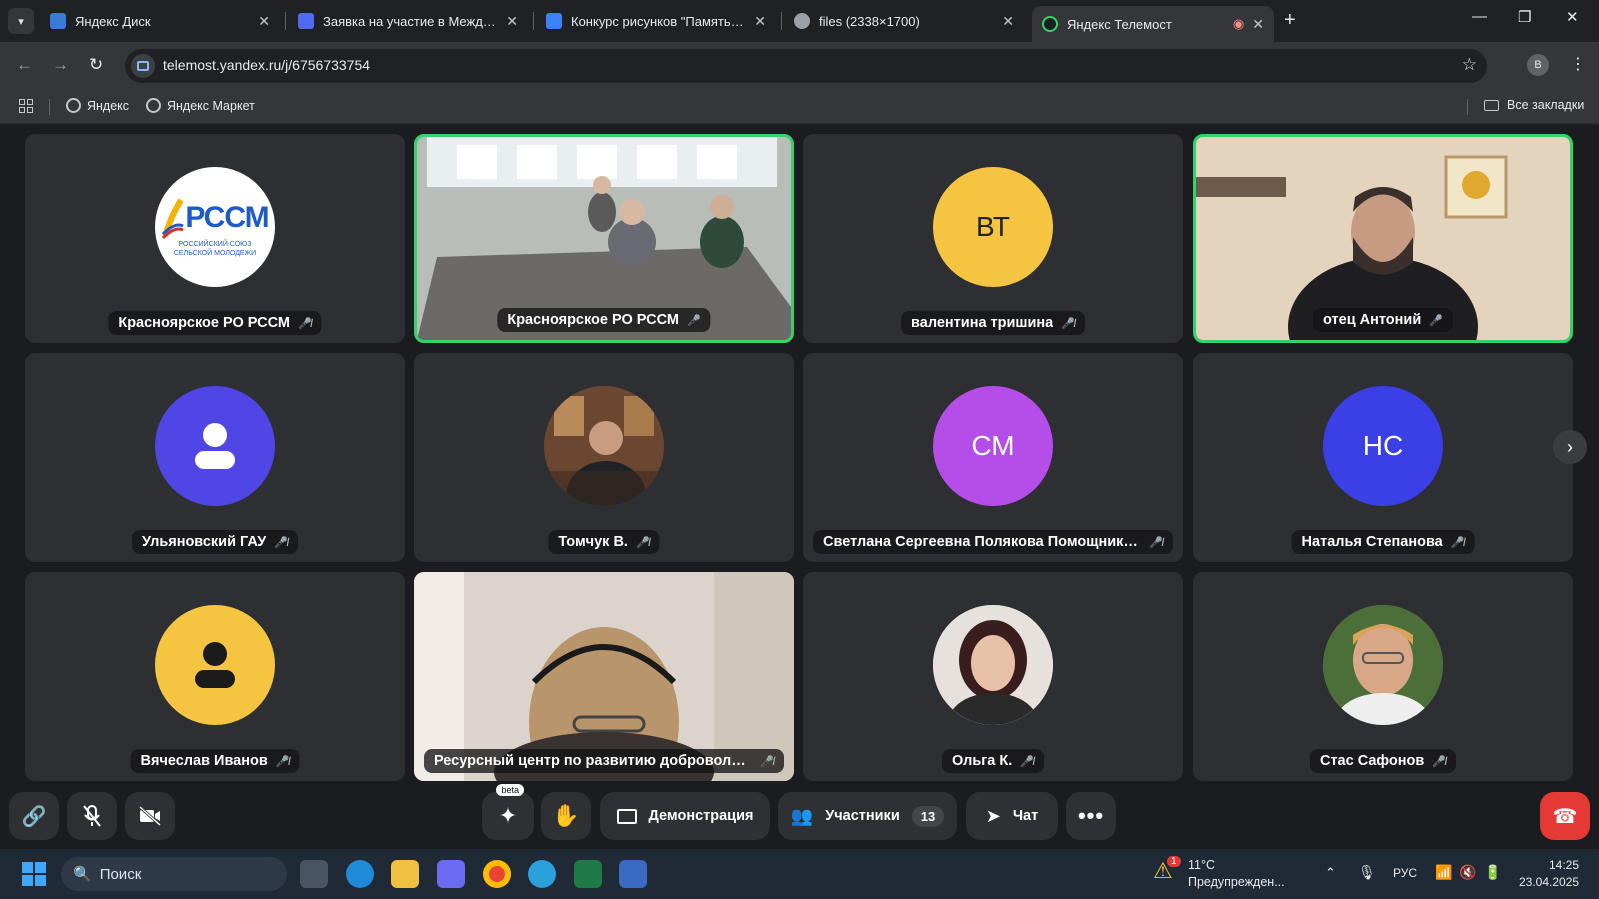 This screenshot has width=1599, height=899. What do you see at coordinates (656, 21) in the screenshot?
I see `tab-drawing-contest: Конкурс рисунков "Память в с ✕` at bounding box center [656, 21].